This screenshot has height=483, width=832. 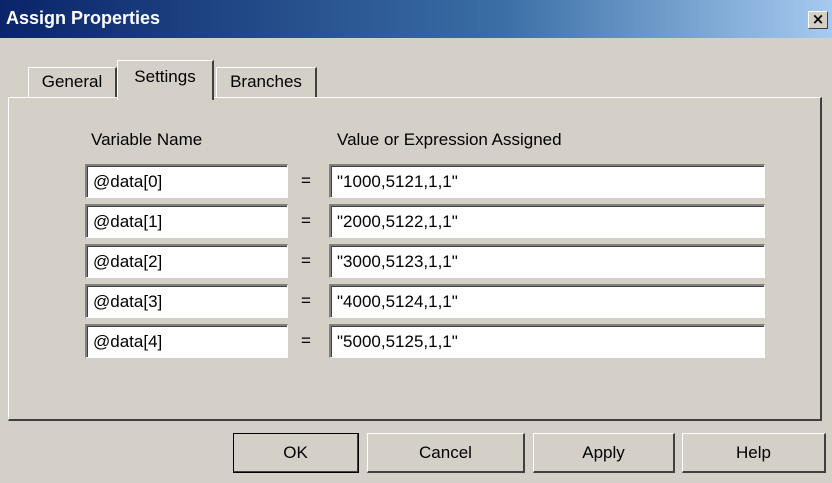 I want to click on tab-general: General, so click(x=72, y=82).